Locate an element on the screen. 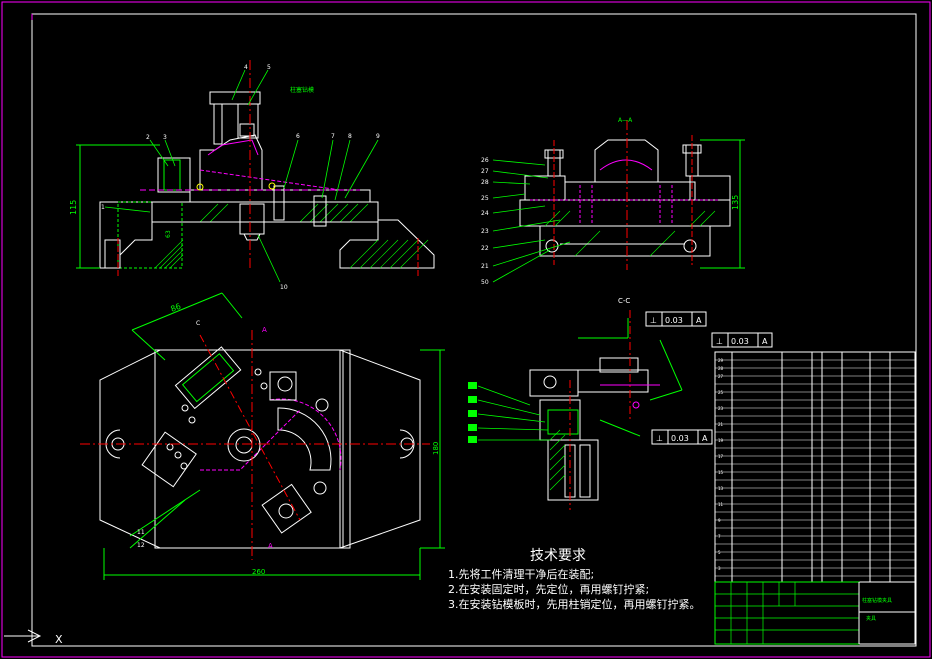  callout-8: 8 is located at coordinates (350, 136).